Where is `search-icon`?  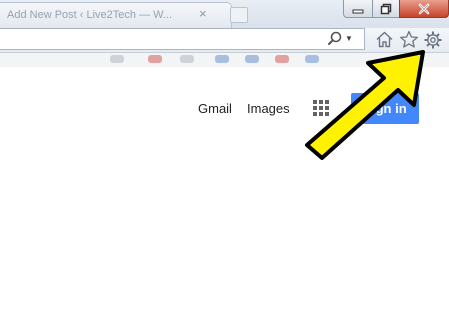
search-icon is located at coordinates (335, 39).